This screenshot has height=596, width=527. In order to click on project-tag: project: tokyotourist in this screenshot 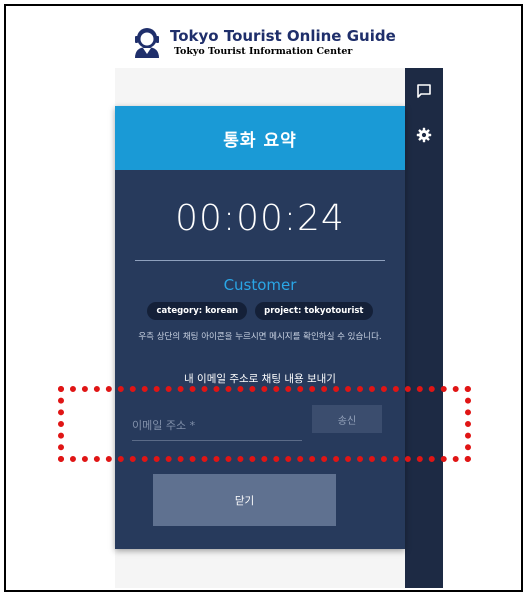, I will do `click(314, 311)`.